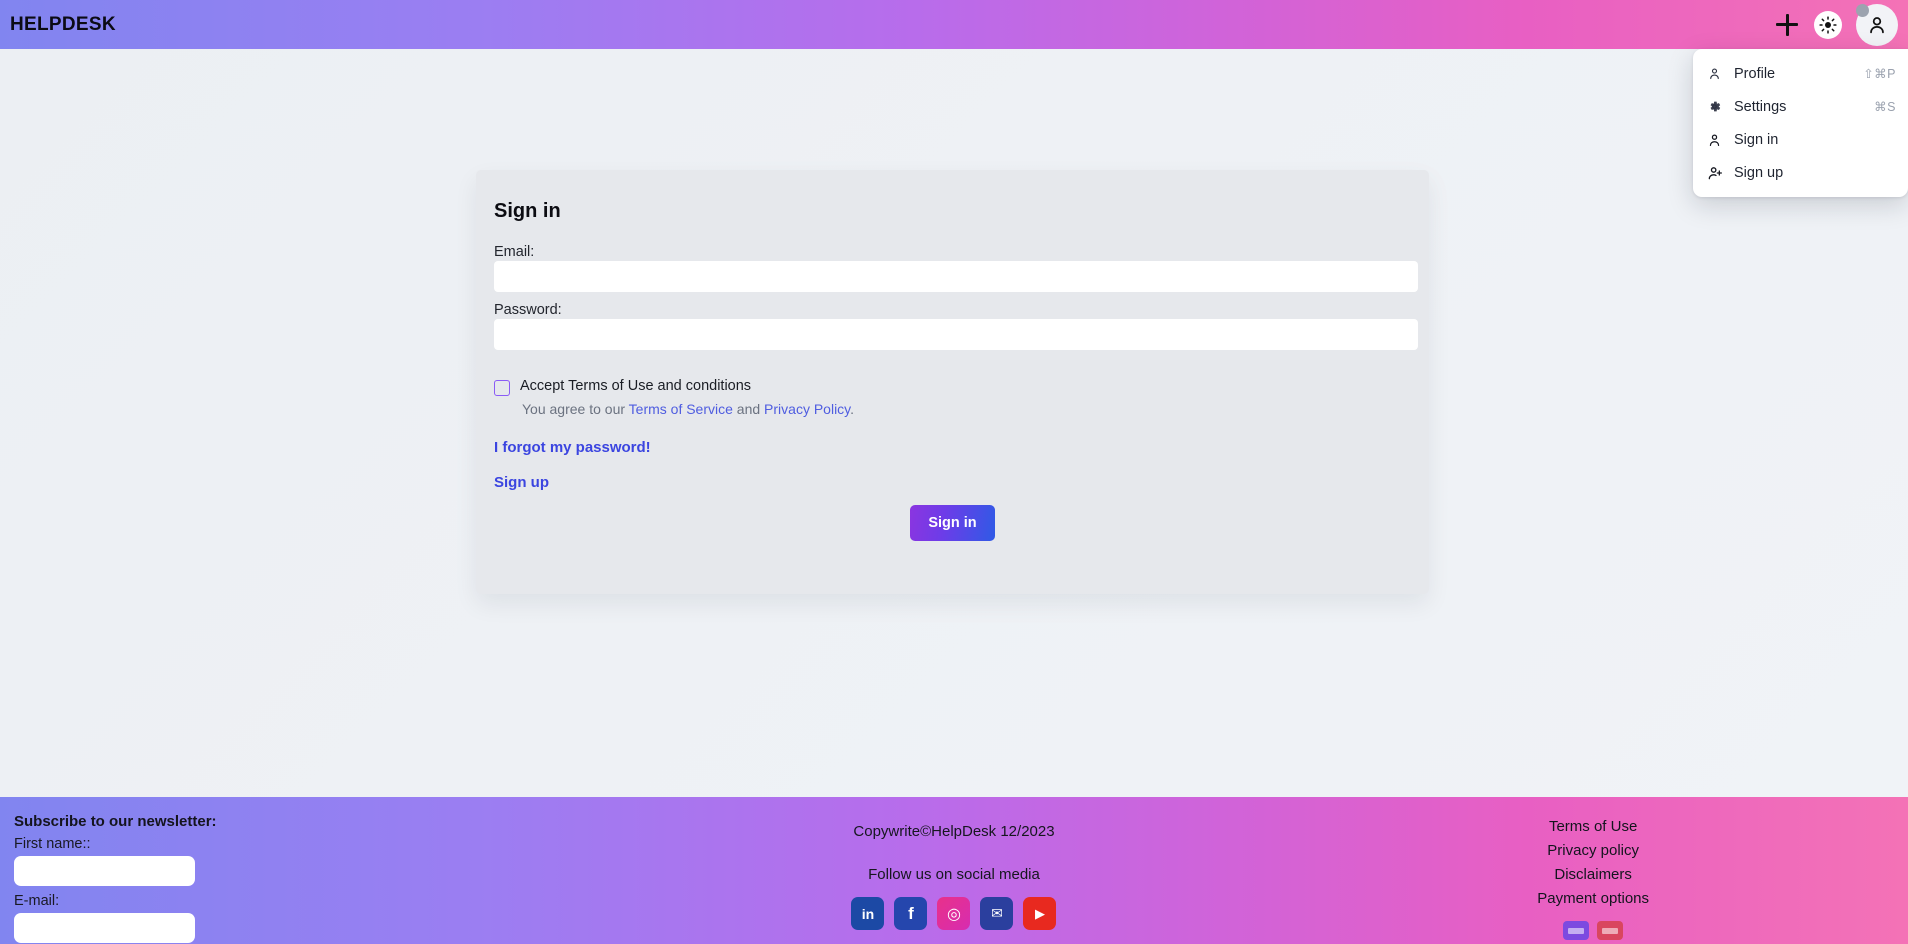 The image size is (1908, 944). Describe the element at coordinates (1800, 139) in the screenshot. I see `menu-item-sign-in: Sign in` at that location.